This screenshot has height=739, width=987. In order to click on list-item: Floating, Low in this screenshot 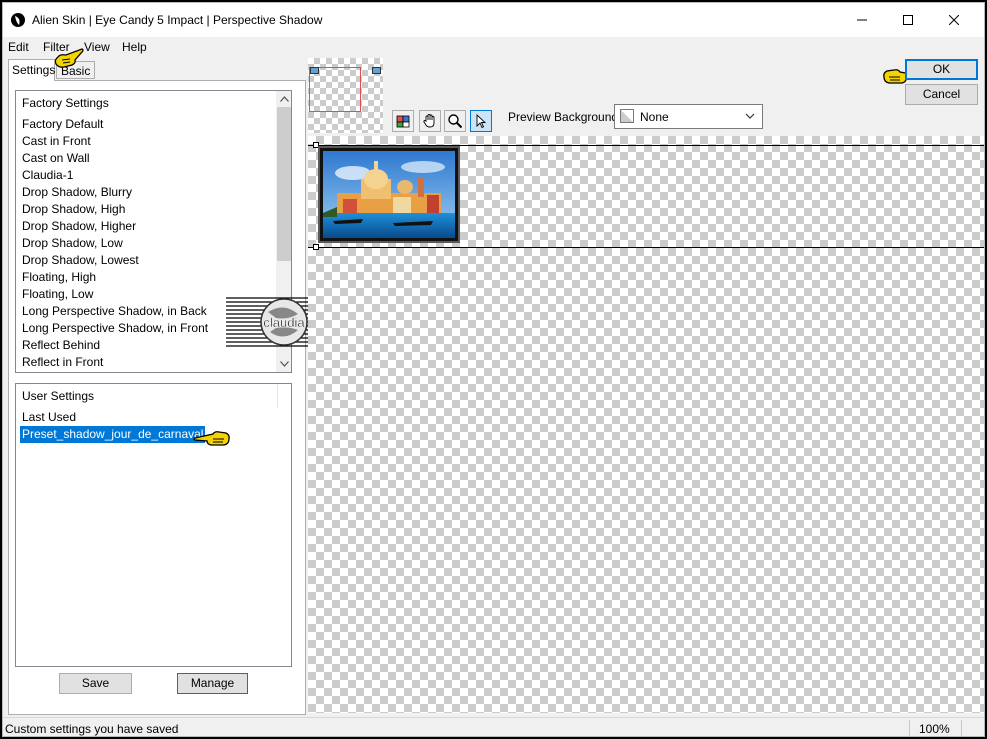, I will do `click(57, 294)`.